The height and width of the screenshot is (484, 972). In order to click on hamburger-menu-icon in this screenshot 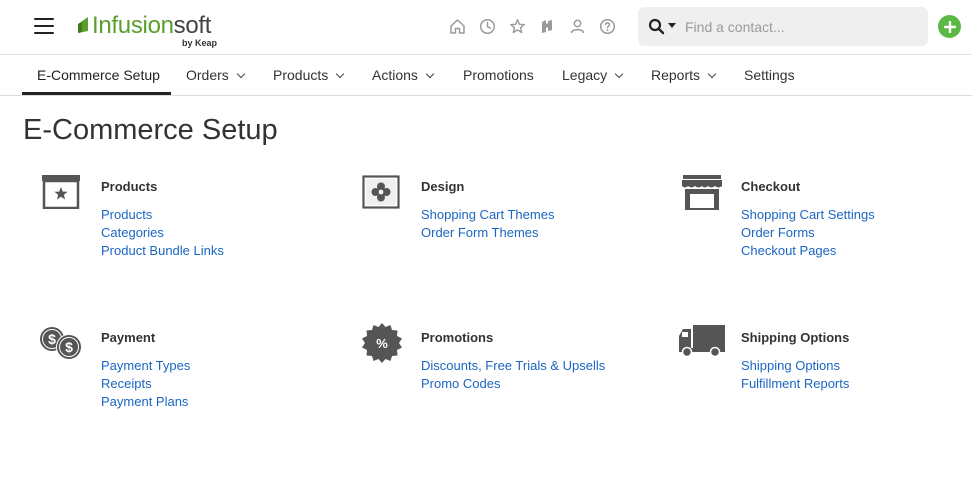, I will do `click(44, 26)`.